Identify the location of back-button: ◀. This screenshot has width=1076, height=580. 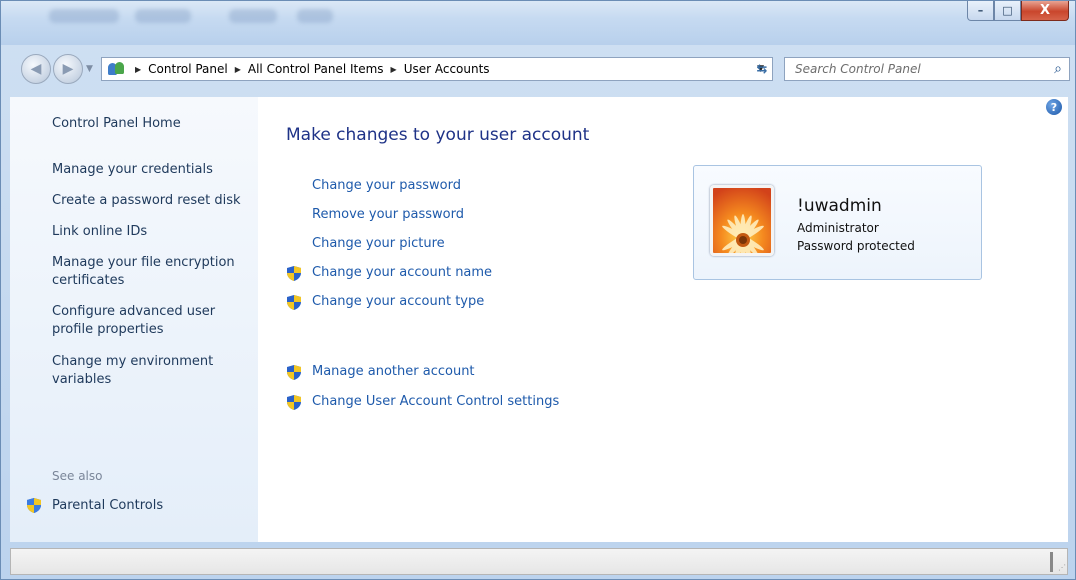
(36, 69).